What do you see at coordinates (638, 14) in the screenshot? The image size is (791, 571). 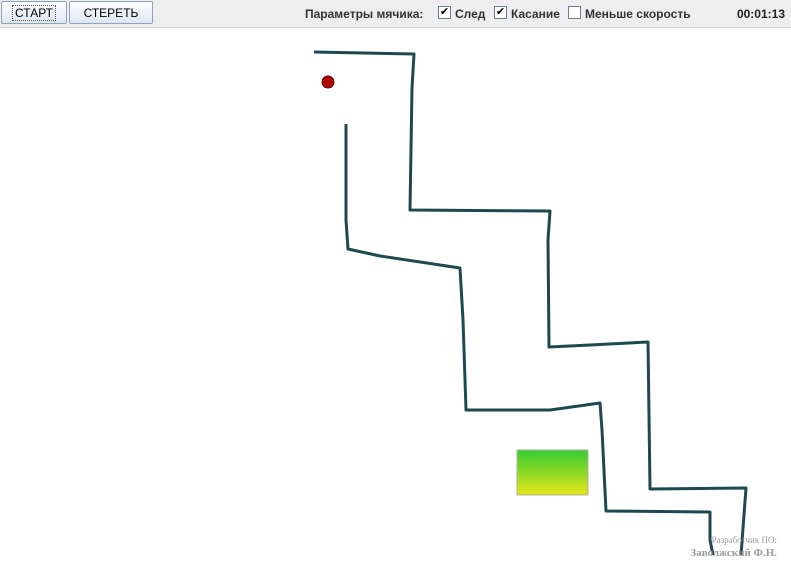 I see `slower-speed-label: Меньше скорость` at bounding box center [638, 14].